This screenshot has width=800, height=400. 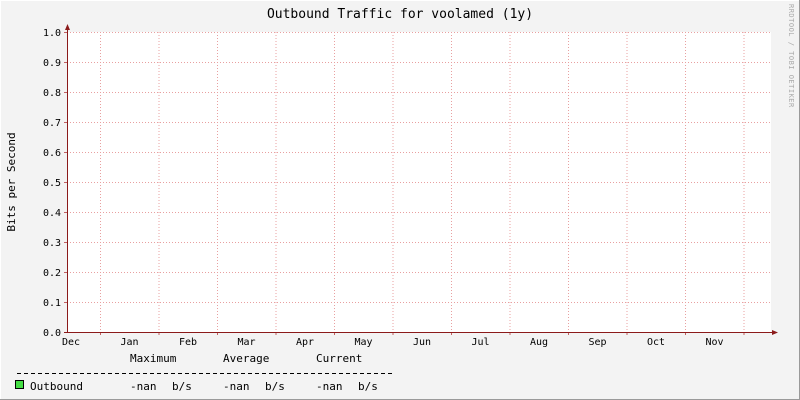 What do you see at coordinates (67, 27) in the screenshot?
I see `y-axis-arrow` at bounding box center [67, 27].